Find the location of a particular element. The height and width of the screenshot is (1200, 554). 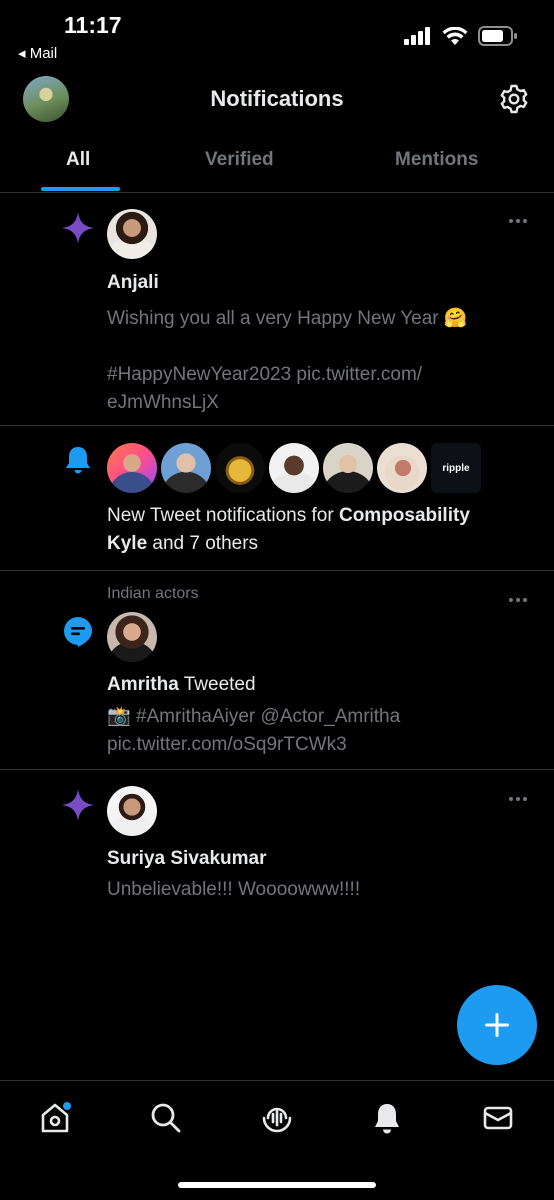

tweet-text-line: Wishing you all a very Happy New Year 🤗 is located at coordinates (287, 318).